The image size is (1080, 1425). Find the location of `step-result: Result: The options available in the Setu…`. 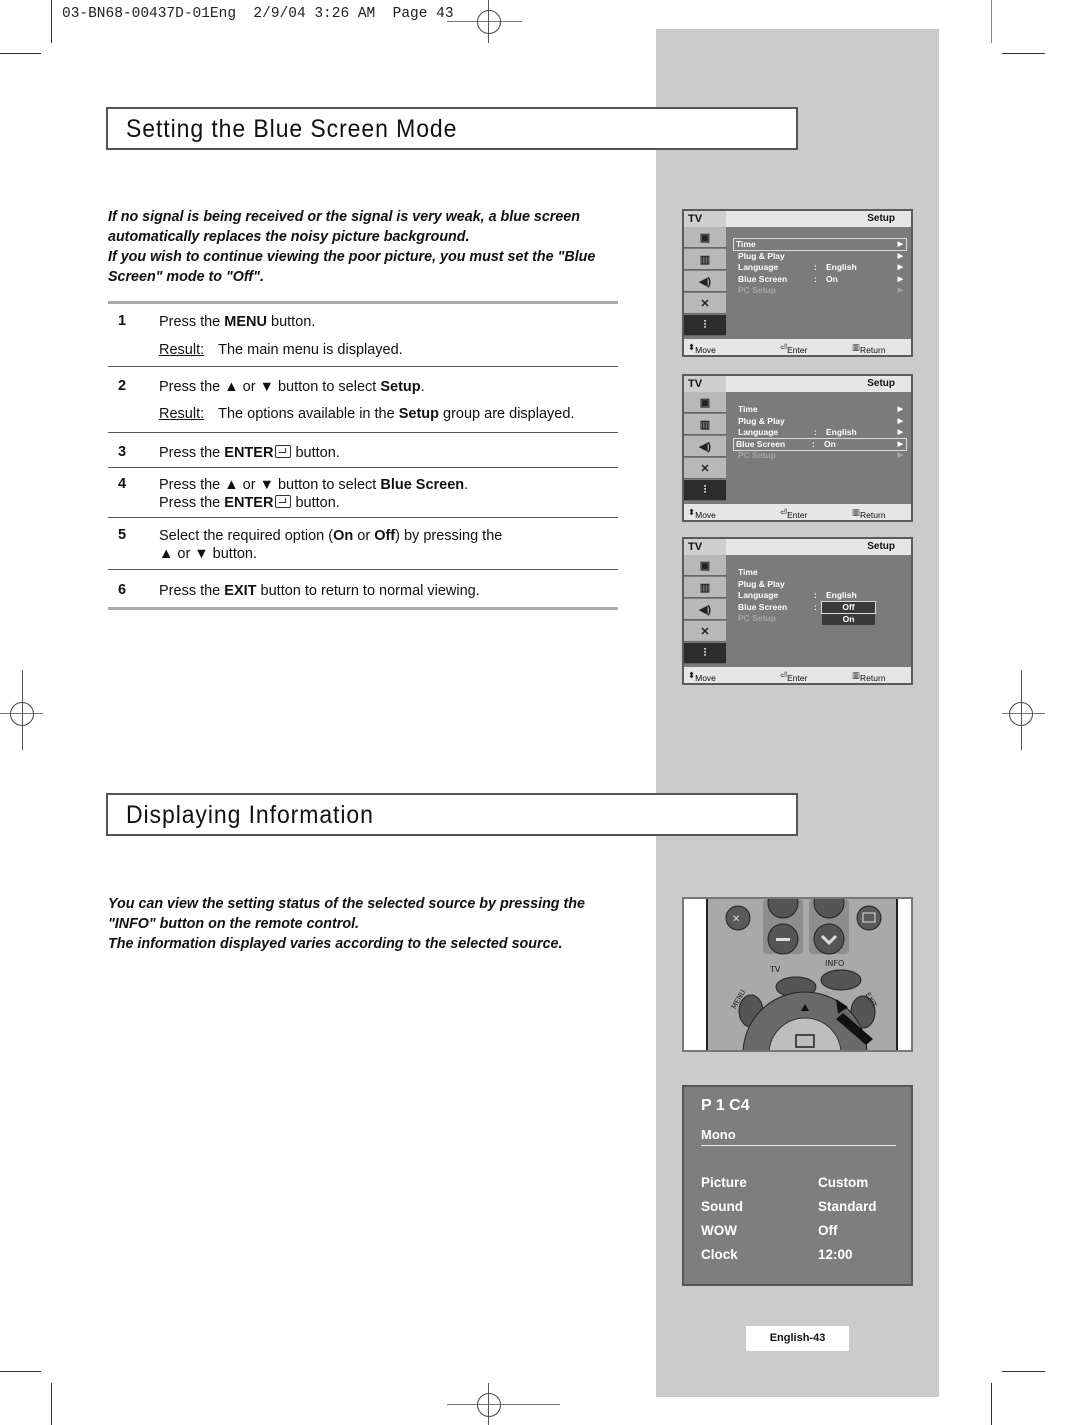

step-result: Result: The options available in the Setu… is located at coordinates (367, 414).